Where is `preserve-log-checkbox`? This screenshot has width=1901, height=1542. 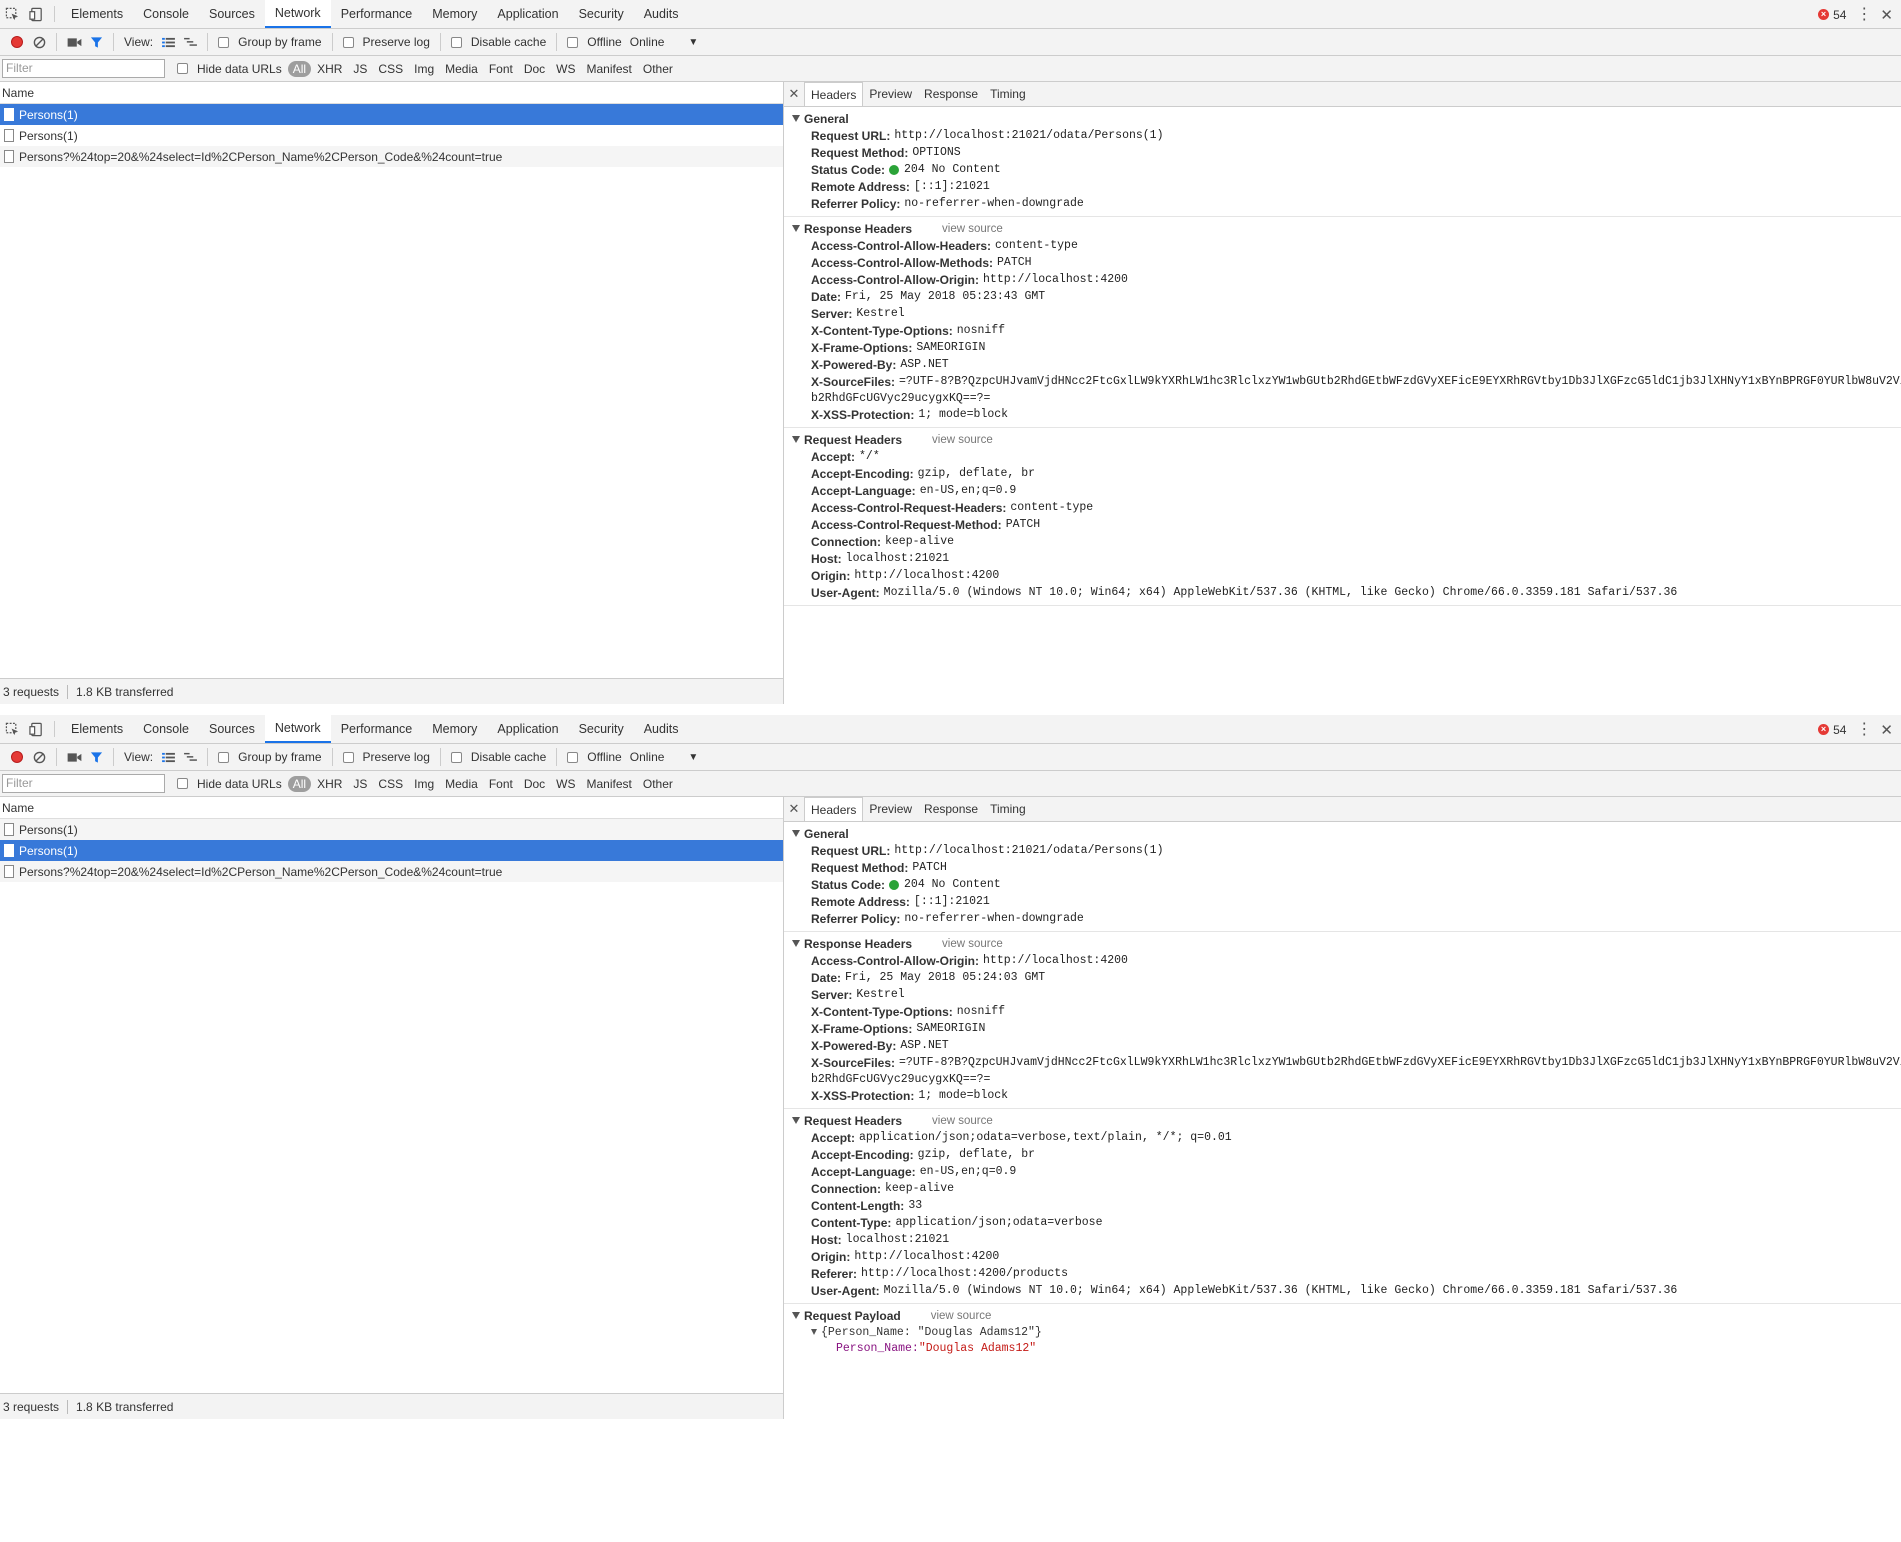 preserve-log-checkbox is located at coordinates (348, 42).